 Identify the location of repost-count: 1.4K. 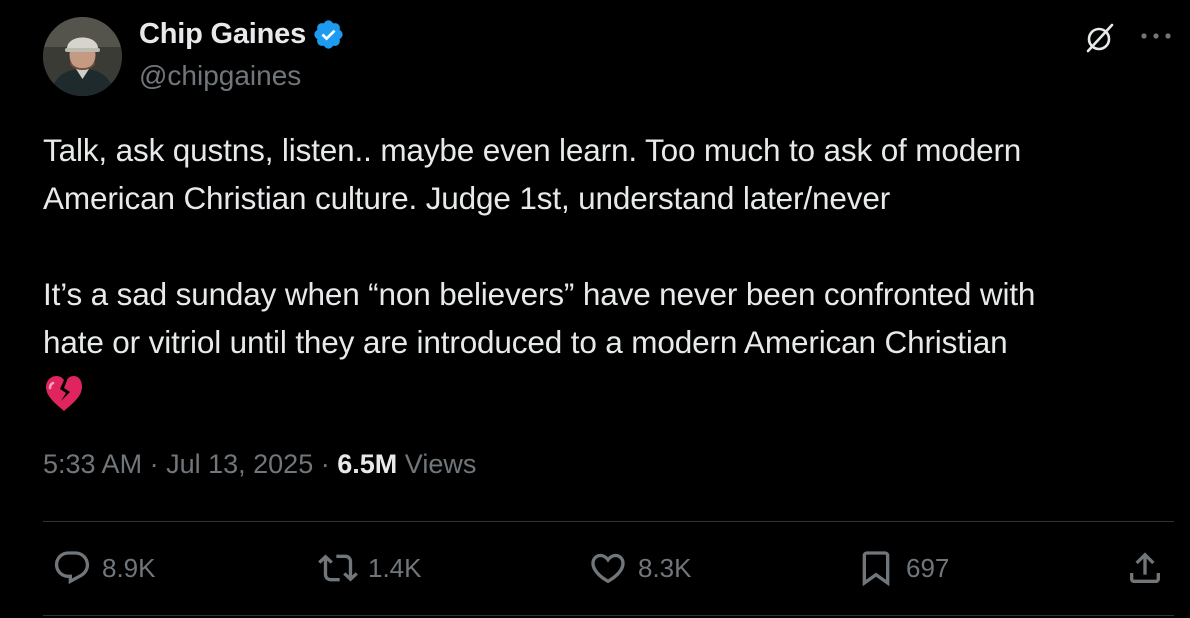
(395, 567).